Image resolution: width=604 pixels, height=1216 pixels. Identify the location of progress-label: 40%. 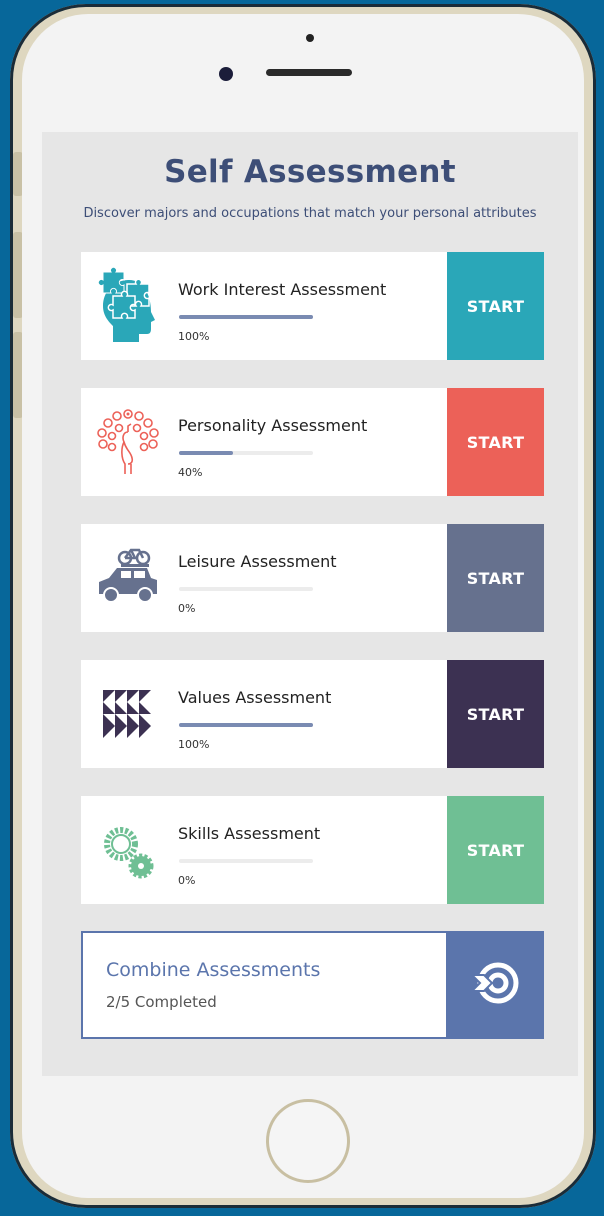
(190, 472).